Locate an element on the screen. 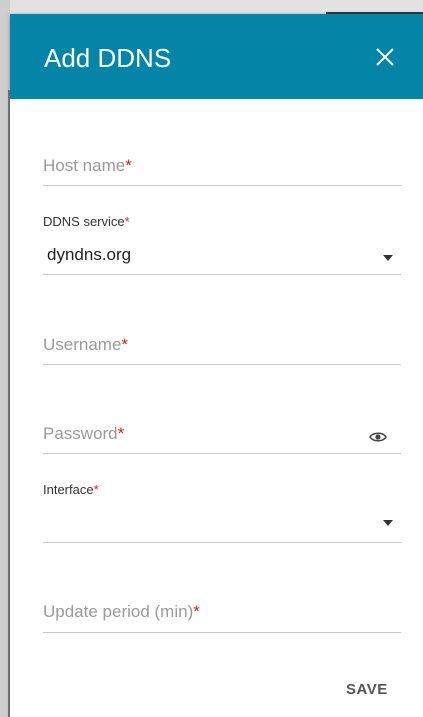 The height and width of the screenshot is (717, 423). host-name-underline is located at coordinates (222, 185).